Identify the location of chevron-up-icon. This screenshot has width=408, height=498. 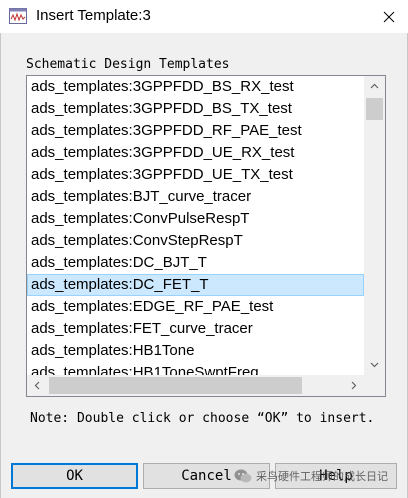
(374, 86).